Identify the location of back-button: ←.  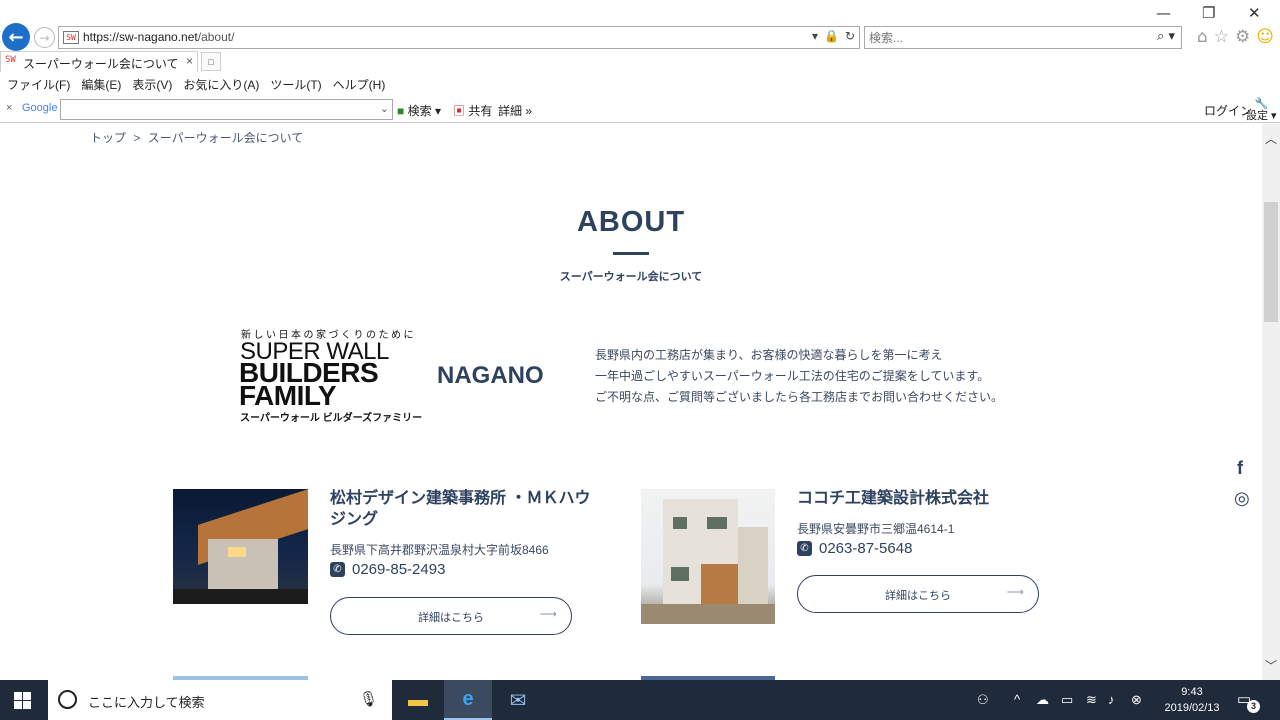
(16, 37).